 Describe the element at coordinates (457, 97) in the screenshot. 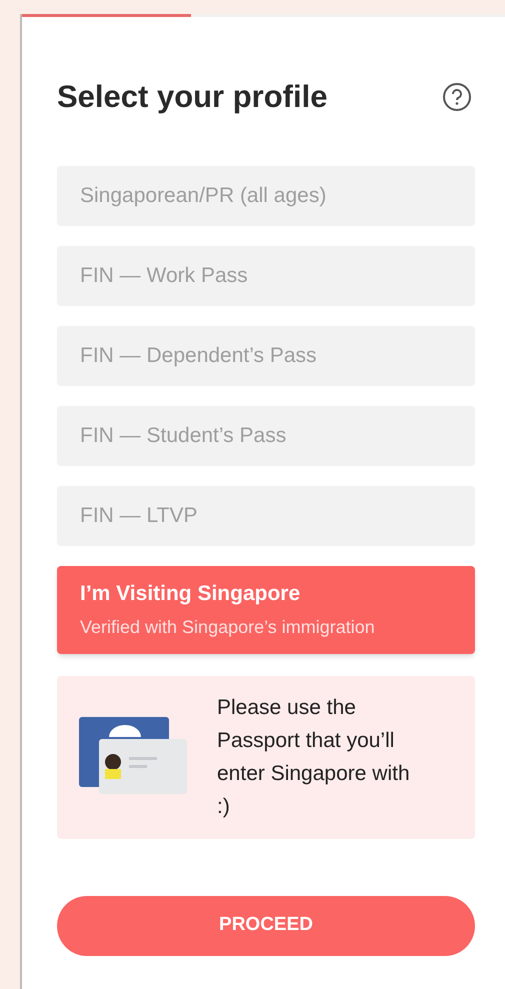

I see `help-icon` at that location.